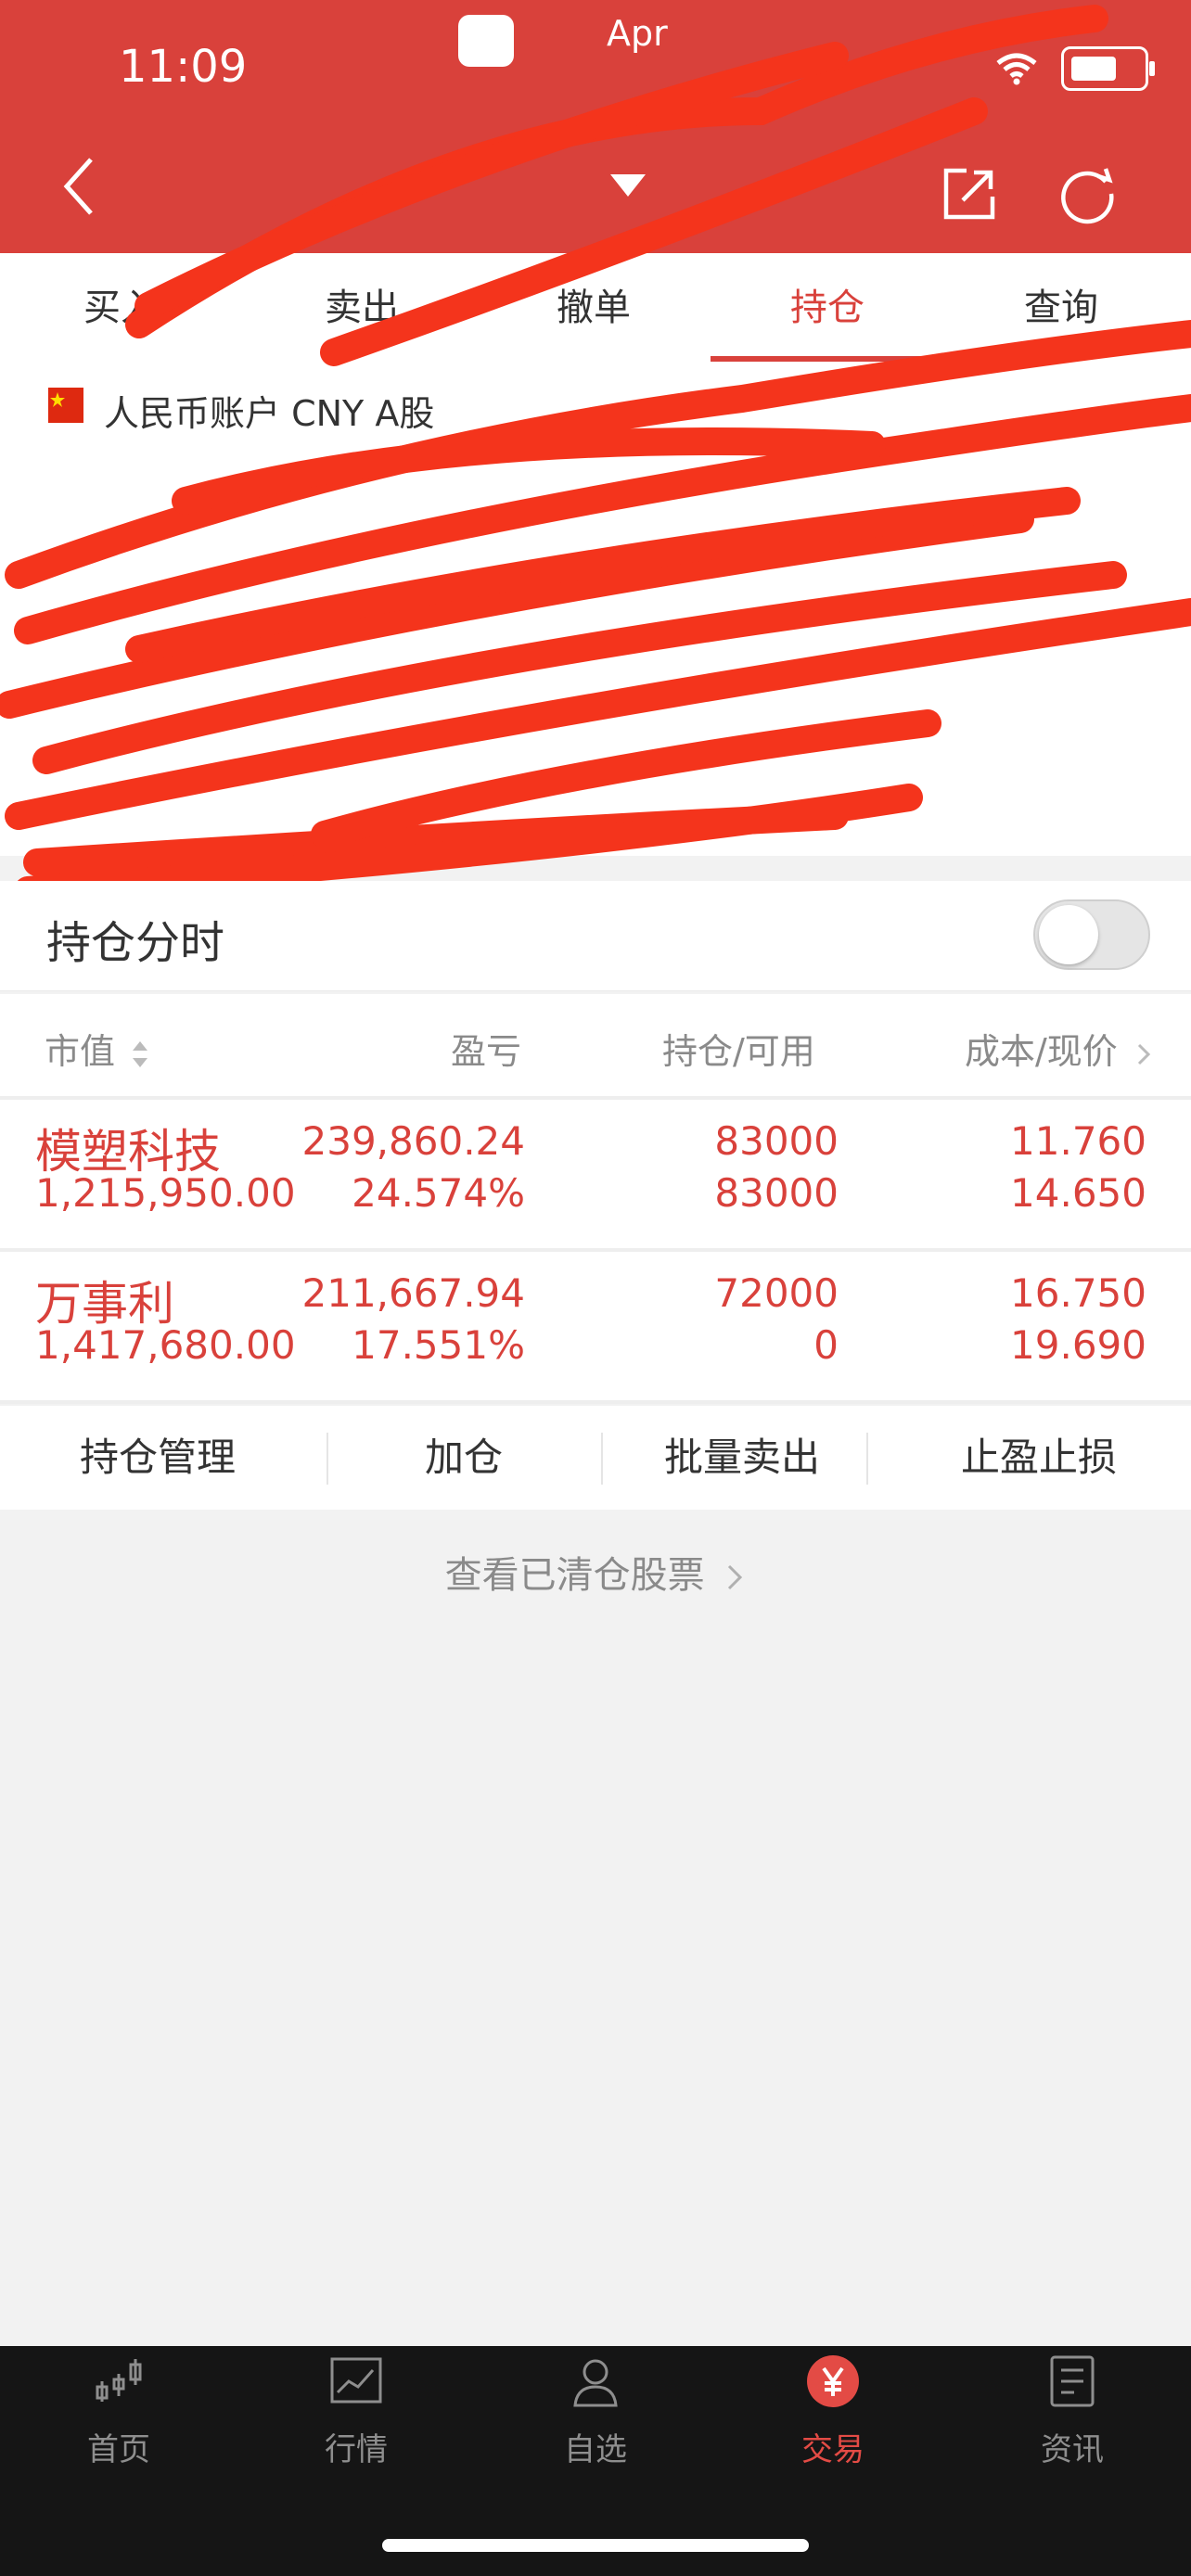  What do you see at coordinates (574, 1575) in the screenshot?
I see `cleared-stocks-label: 查看已清仓股票` at bounding box center [574, 1575].